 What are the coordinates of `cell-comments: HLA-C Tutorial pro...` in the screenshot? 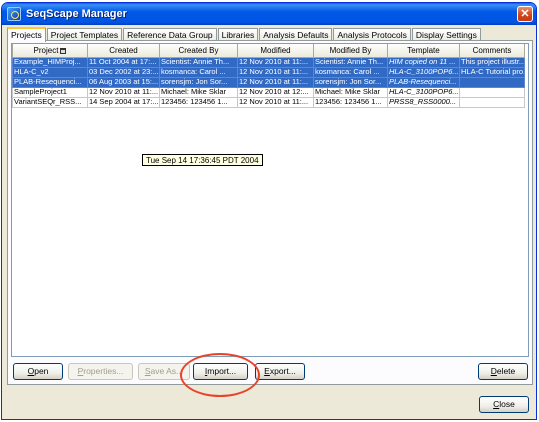 It's located at (492, 72).